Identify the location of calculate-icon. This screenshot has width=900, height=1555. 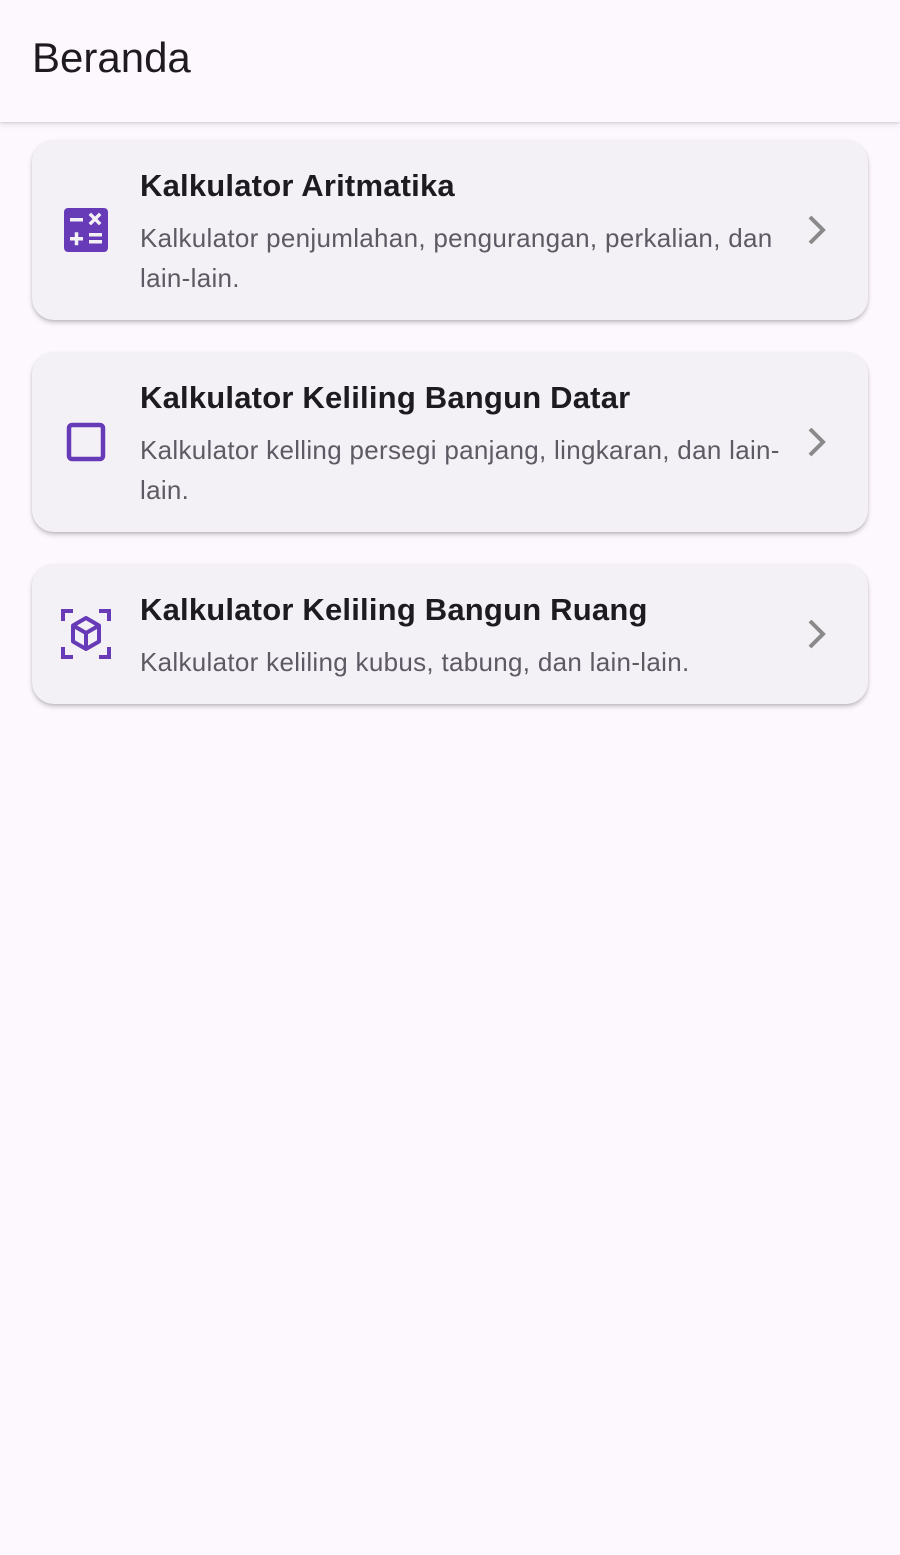
(86, 230).